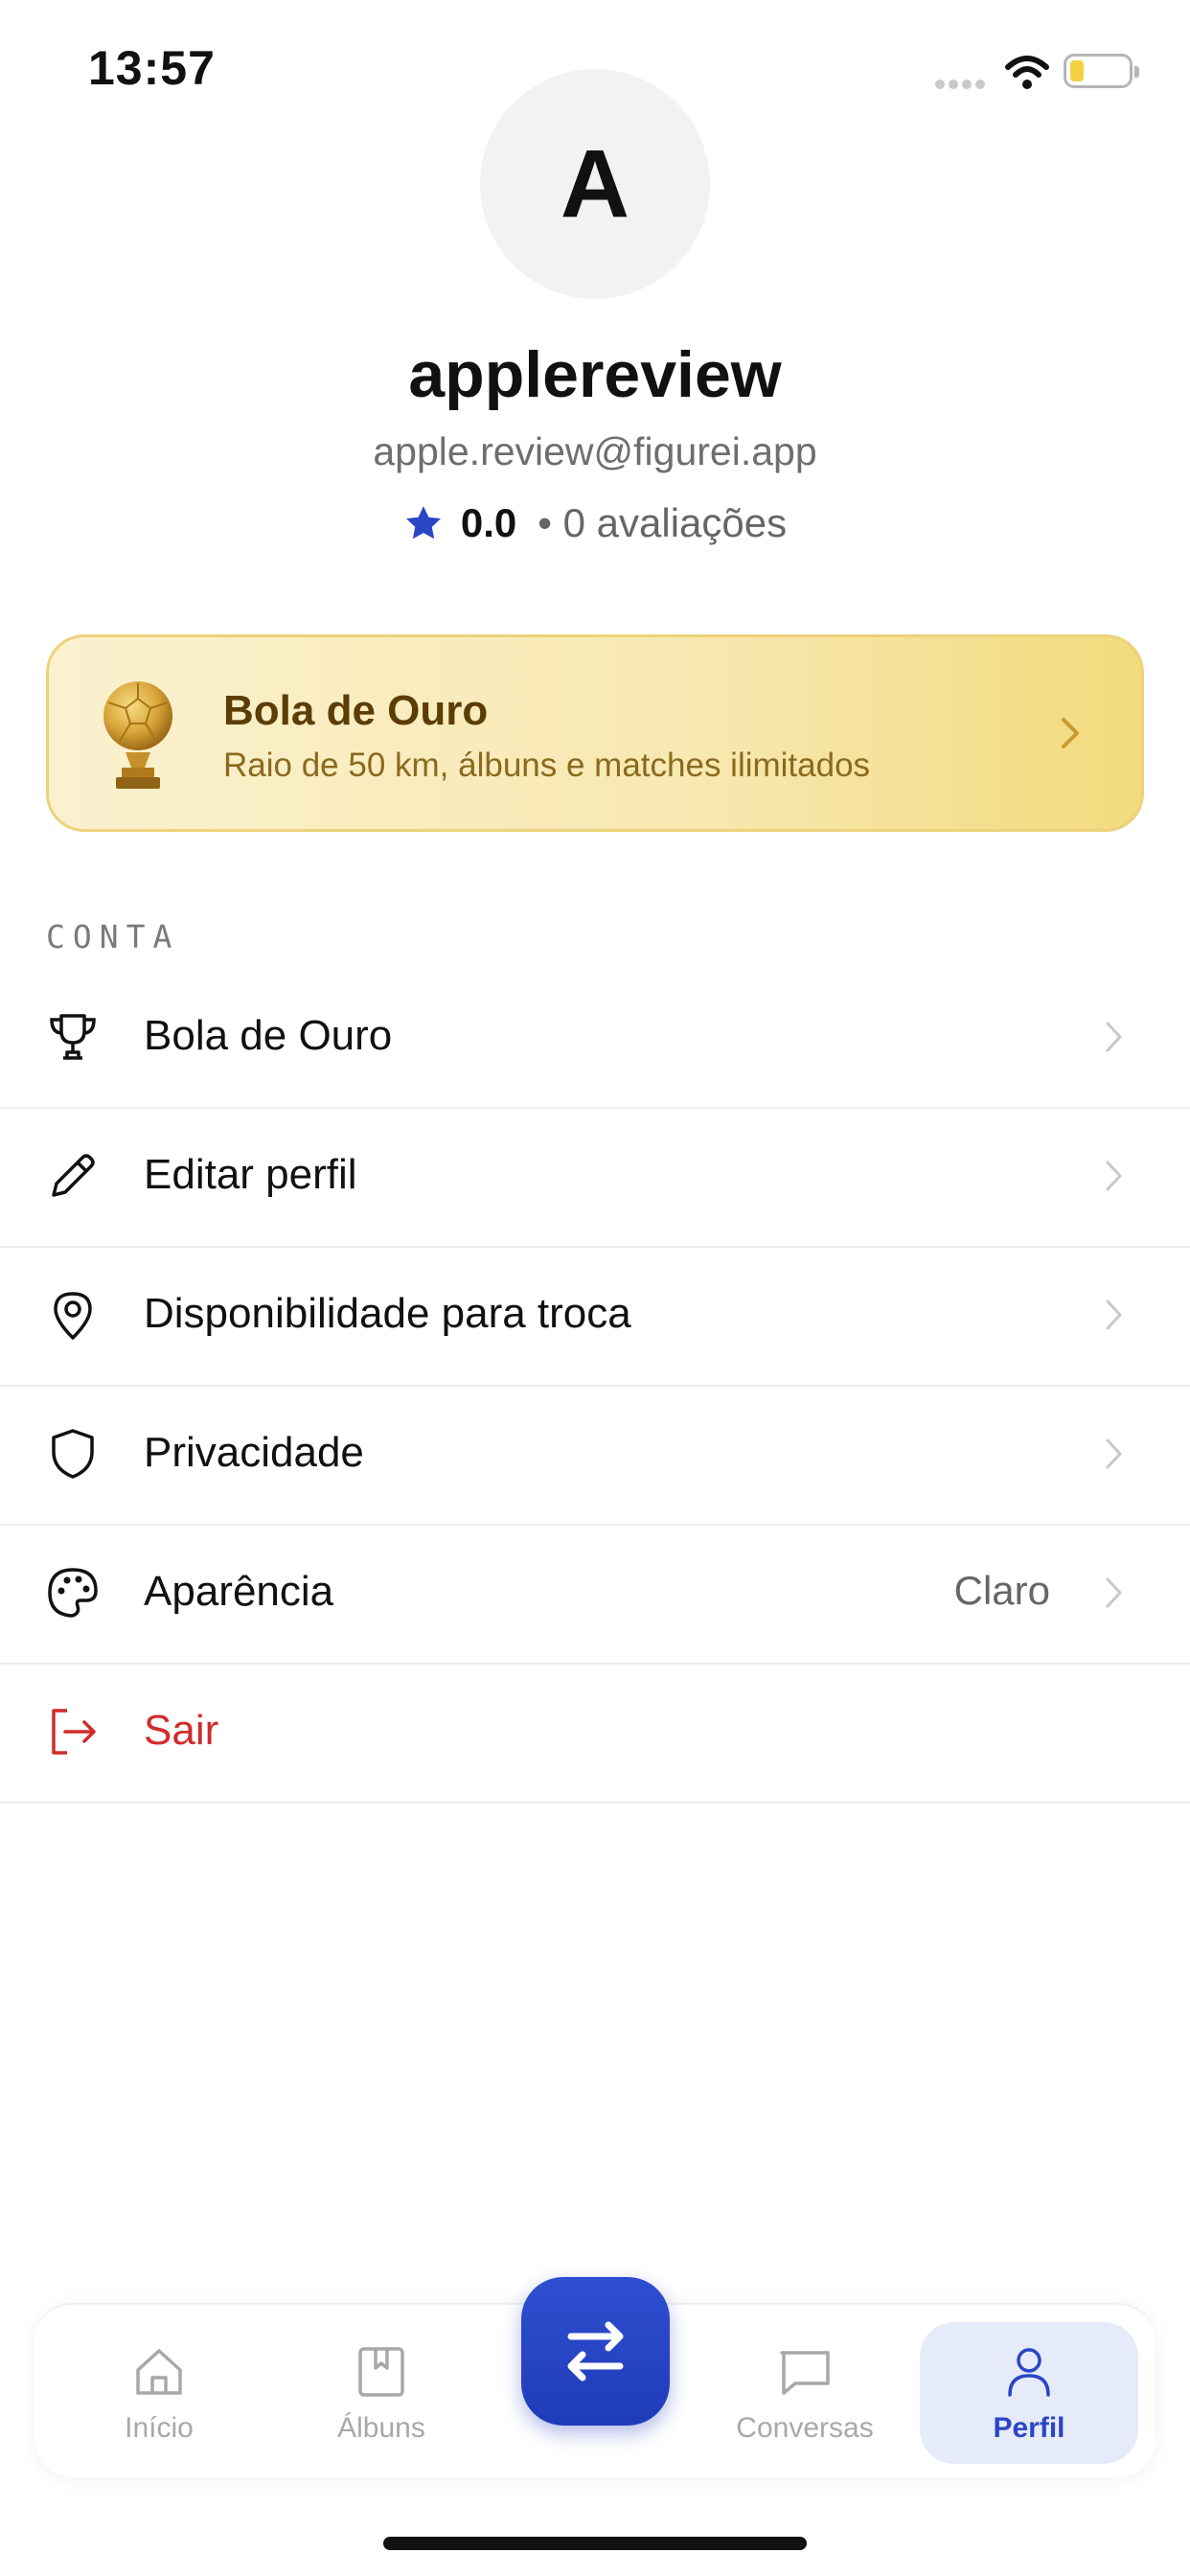 This screenshot has height=2576, width=1190. Describe the element at coordinates (595, 1456) in the screenshot. I see `menu-item-privacidade: Privacidade` at that location.